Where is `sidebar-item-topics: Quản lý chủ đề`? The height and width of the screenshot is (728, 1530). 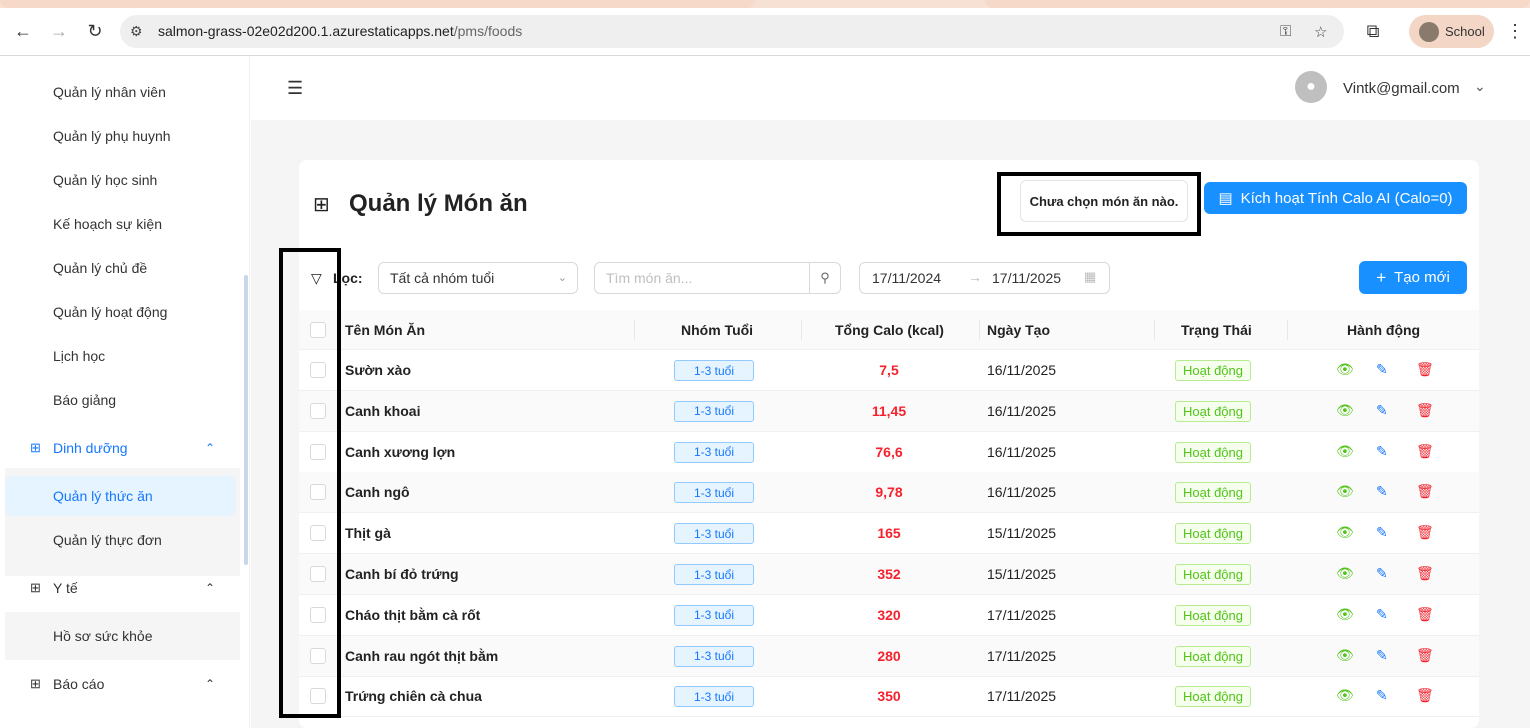 sidebar-item-topics: Quản lý chủ đề is located at coordinates (120, 268).